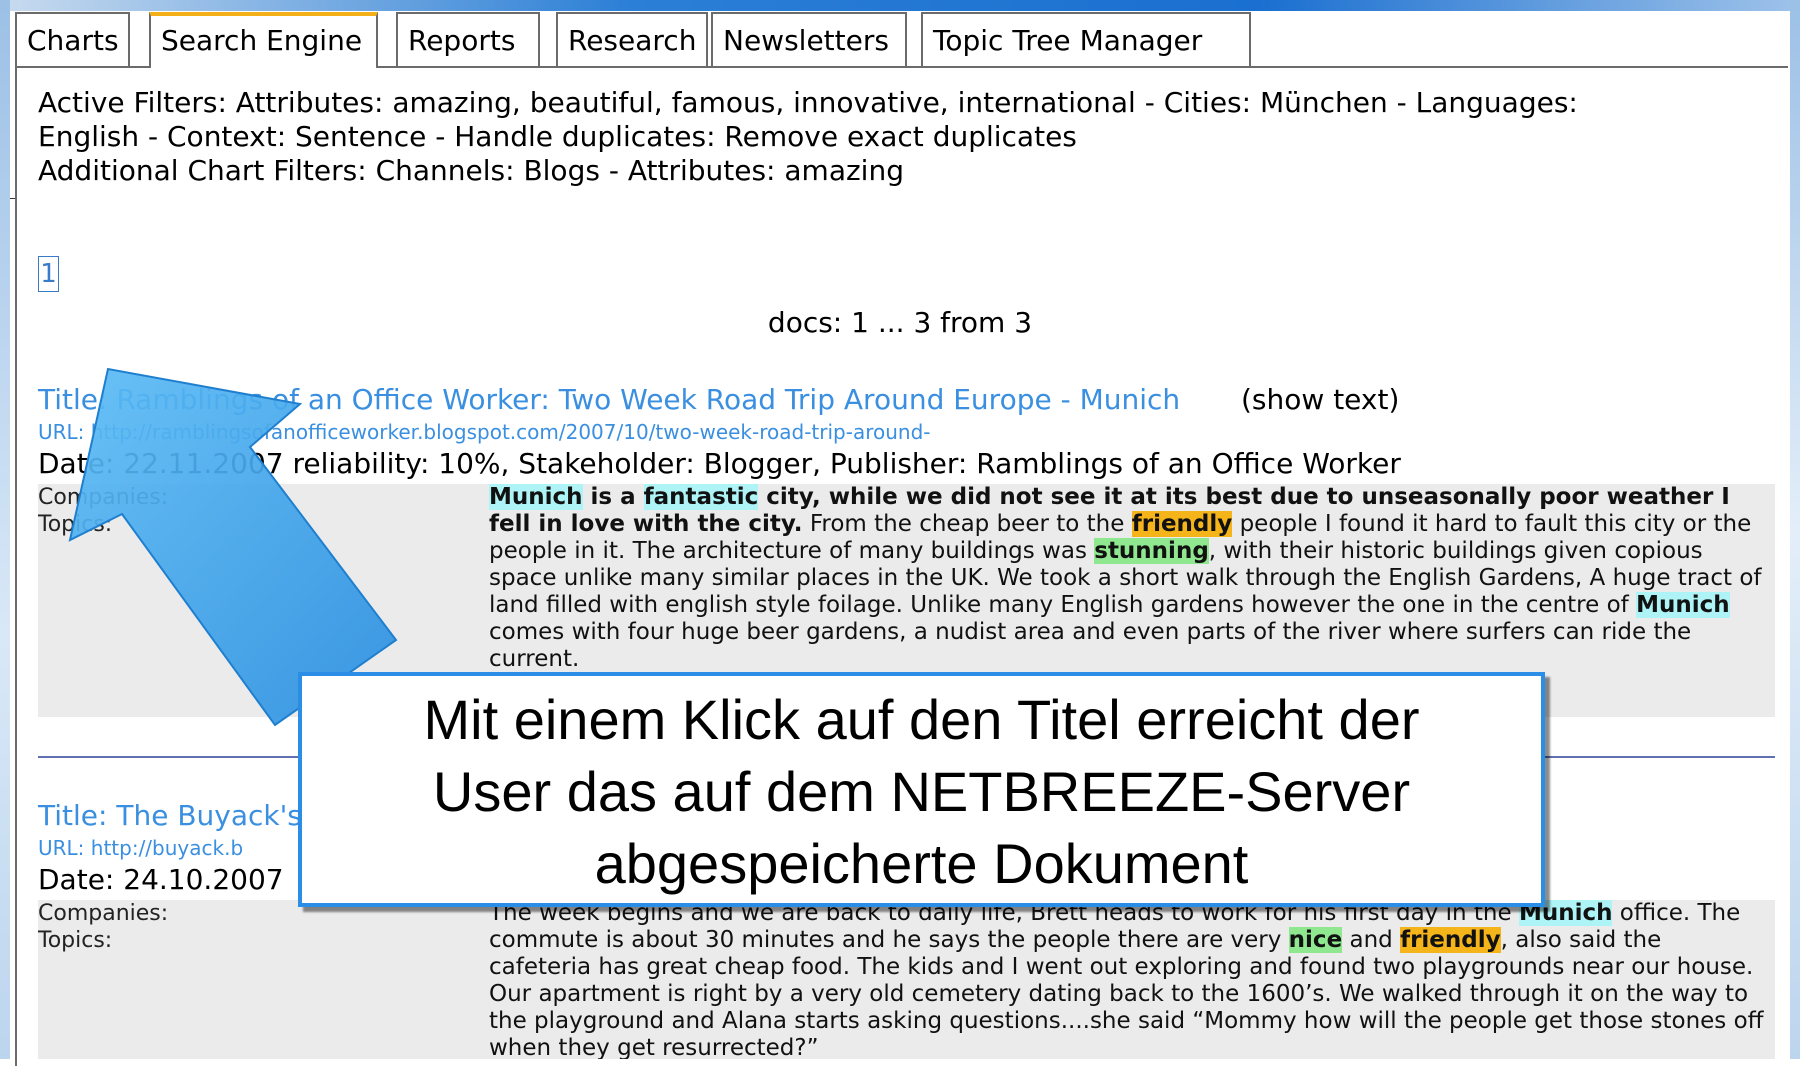 The height and width of the screenshot is (1066, 1800). What do you see at coordinates (1151, 551) in the screenshot?
I see `attribute-highlight: stunning` at bounding box center [1151, 551].